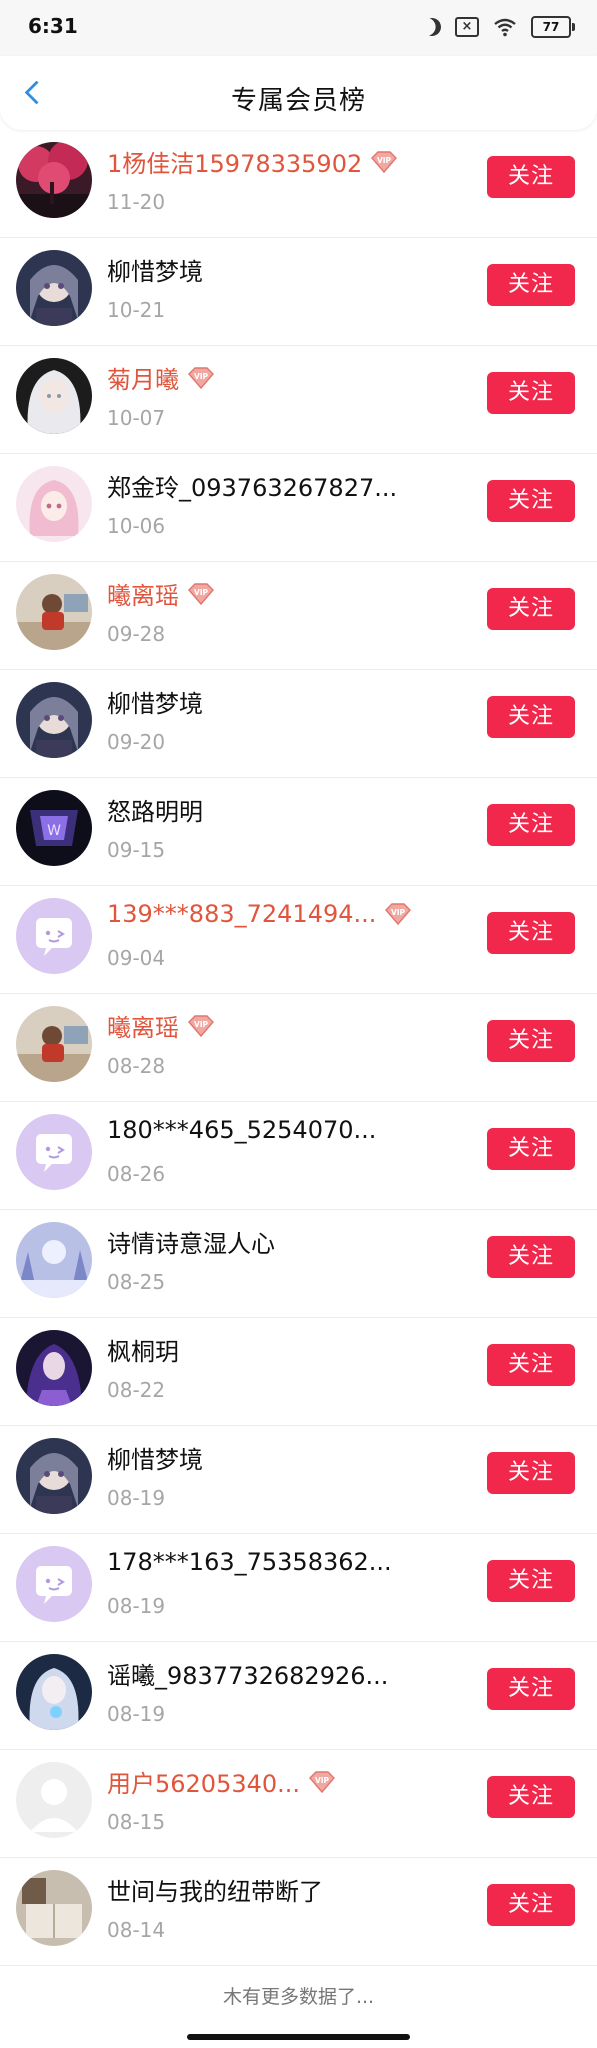 The height and width of the screenshot is (2048, 597). What do you see at coordinates (136, 958) in the screenshot?
I see `member-date: 09-04` at bounding box center [136, 958].